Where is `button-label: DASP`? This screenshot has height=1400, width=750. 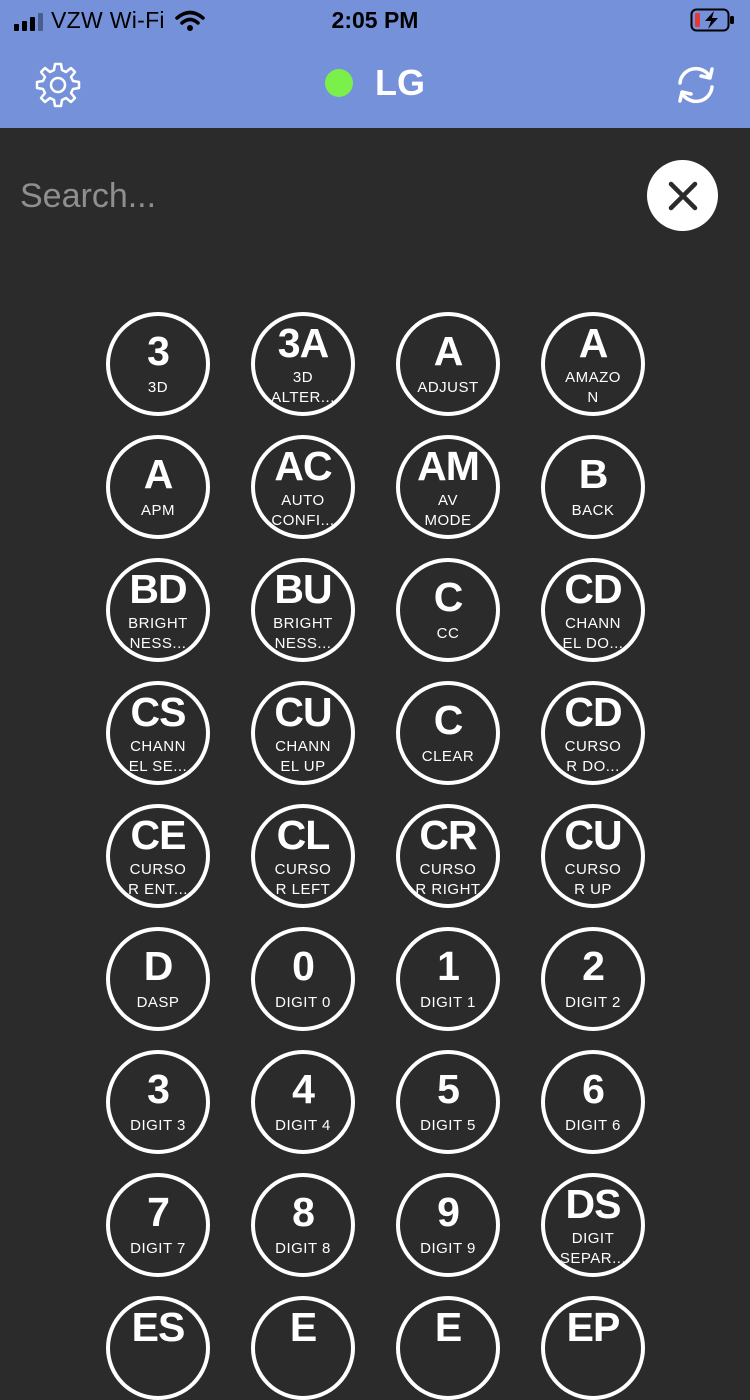
button-label: DASP is located at coordinates (158, 1002).